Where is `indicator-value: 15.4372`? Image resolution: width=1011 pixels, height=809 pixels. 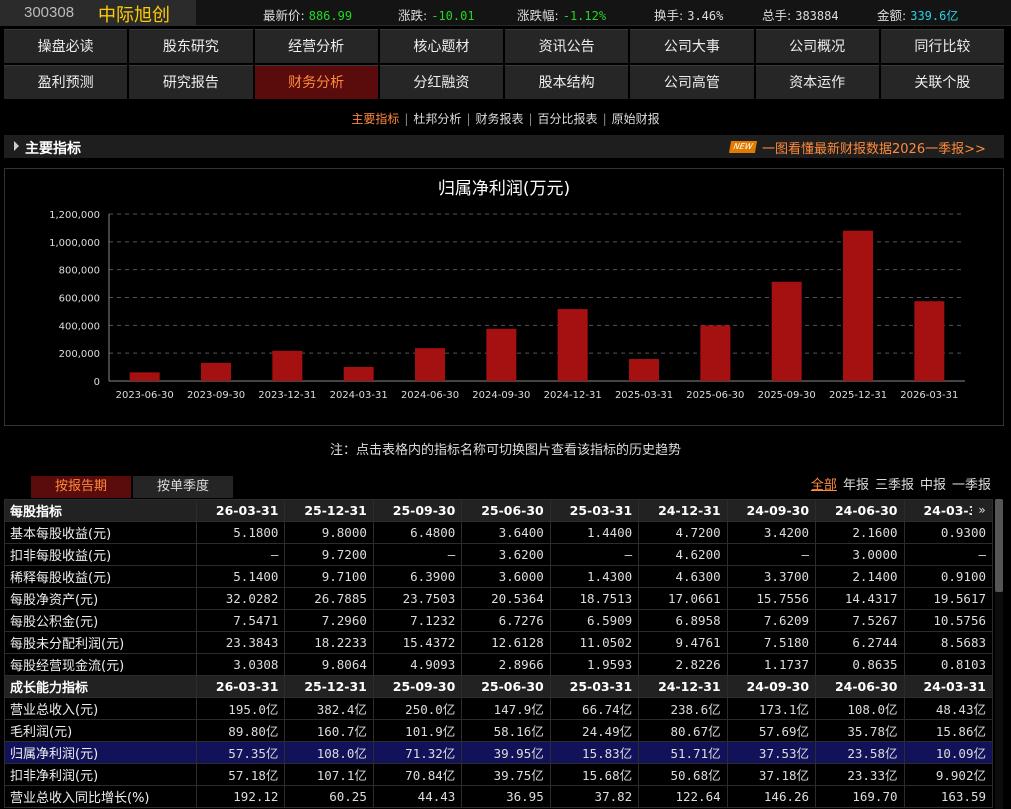
indicator-value: 15.4372 is located at coordinates (417, 642).